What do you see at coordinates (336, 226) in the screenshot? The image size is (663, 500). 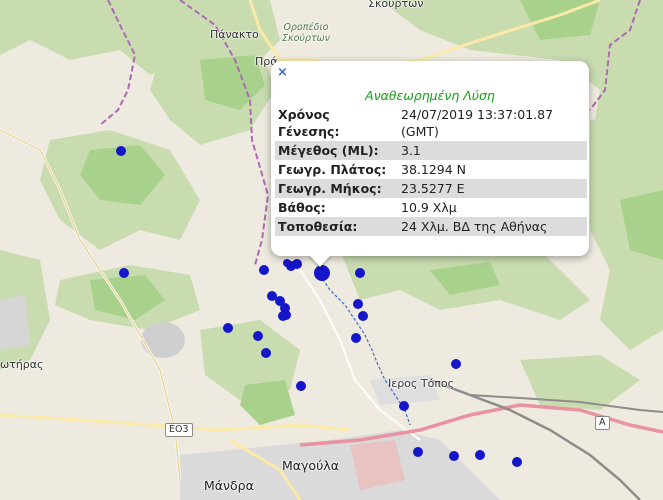 I see `info-label: Τοποθεσία:` at bounding box center [336, 226].